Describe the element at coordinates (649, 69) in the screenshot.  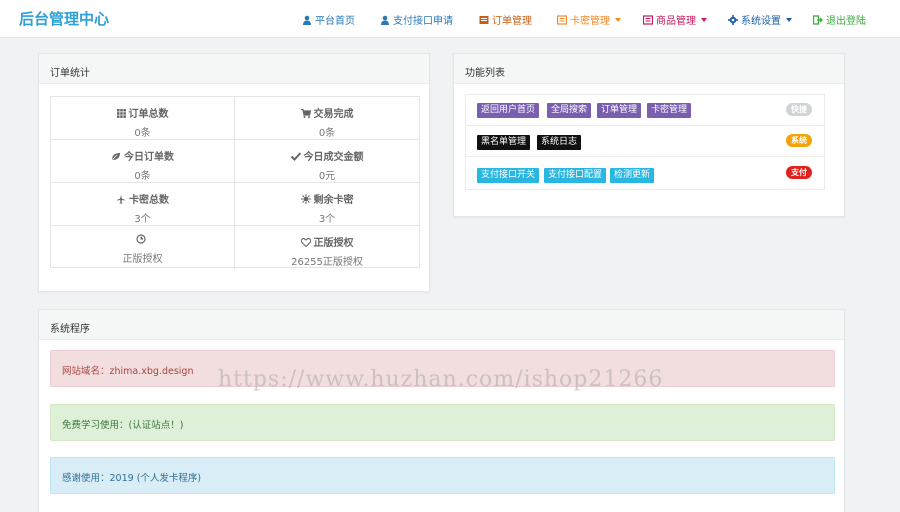
I see `function-list-title: 功能列表` at that location.